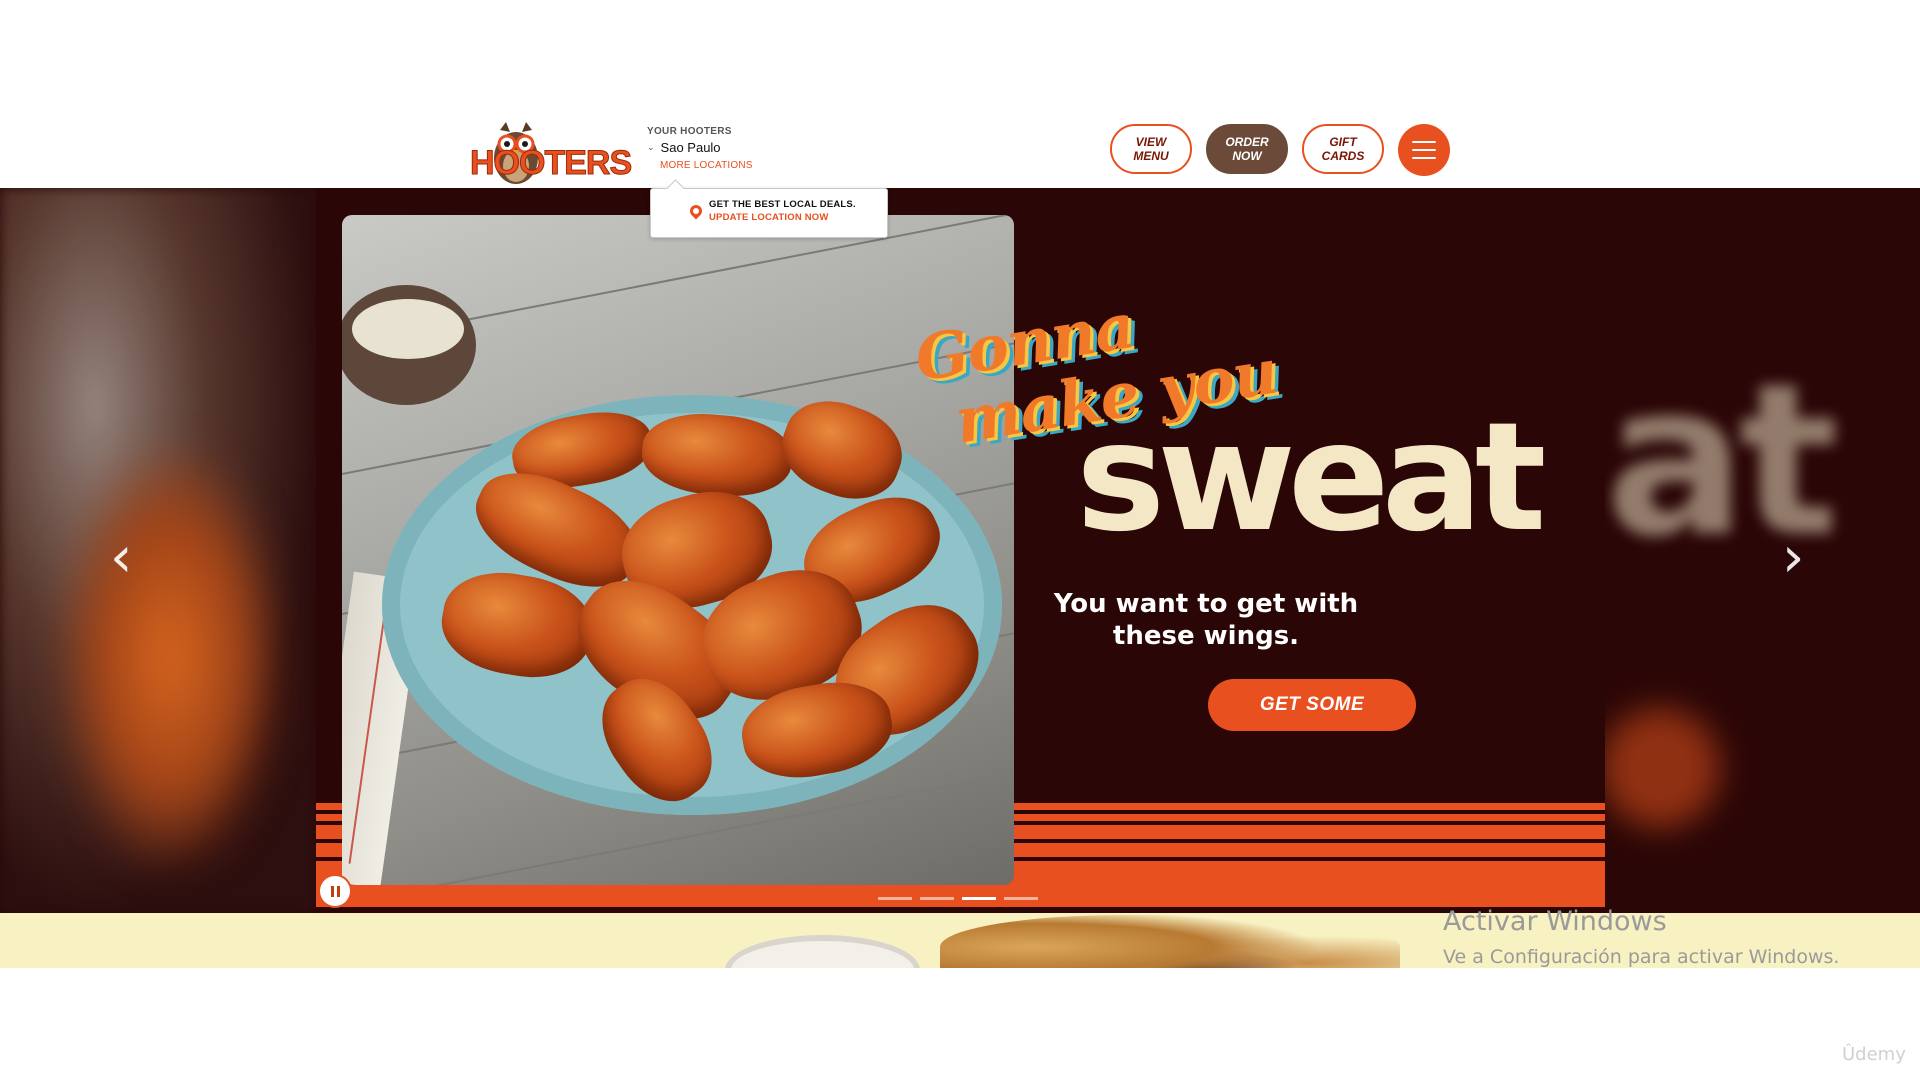 The height and width of the screenshot is (1080, 1920). I want to click on windows-activation-subtitle: Ve a Configuración para activar Windows., so click(1641, 957).